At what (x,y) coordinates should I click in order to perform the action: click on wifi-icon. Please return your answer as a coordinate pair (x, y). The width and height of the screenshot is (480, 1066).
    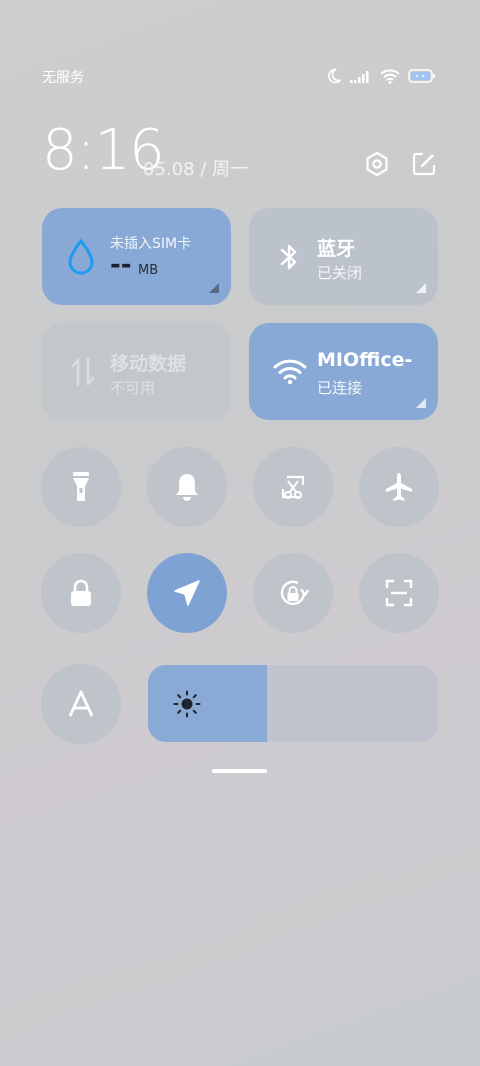
    Looking at the image, I should click on (390, 76).